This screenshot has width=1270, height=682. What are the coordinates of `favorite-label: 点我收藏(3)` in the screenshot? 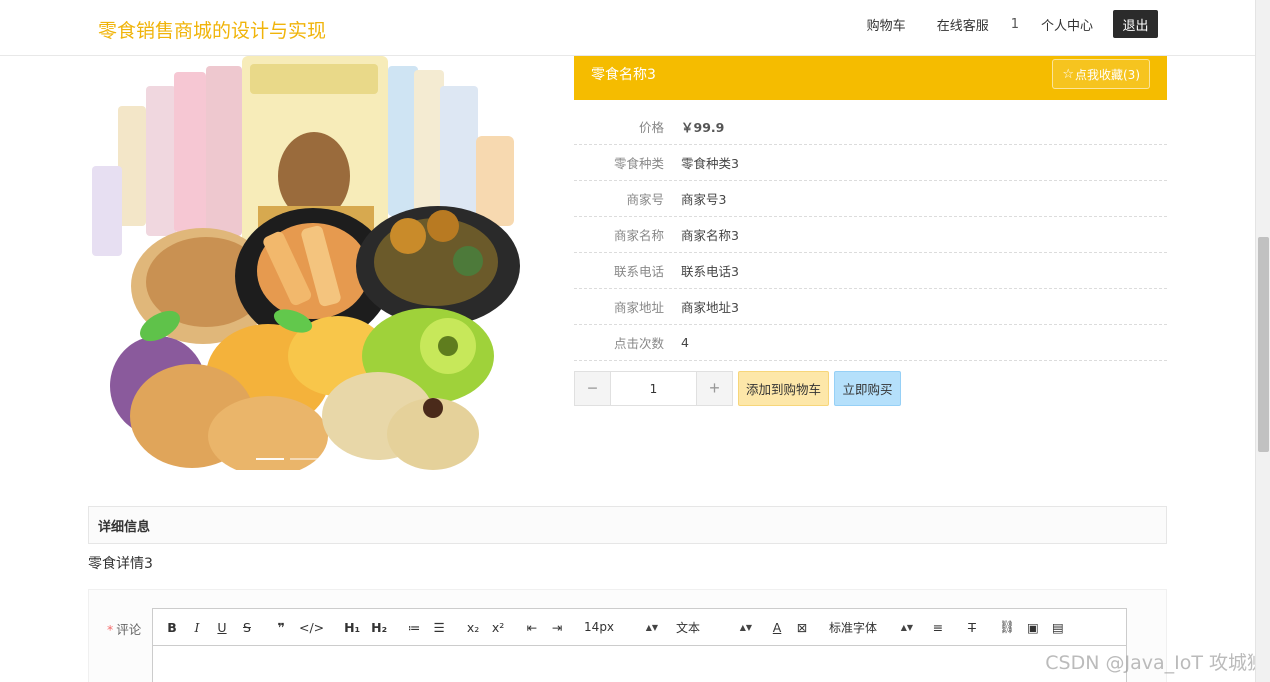 It's located at (1107, 74).